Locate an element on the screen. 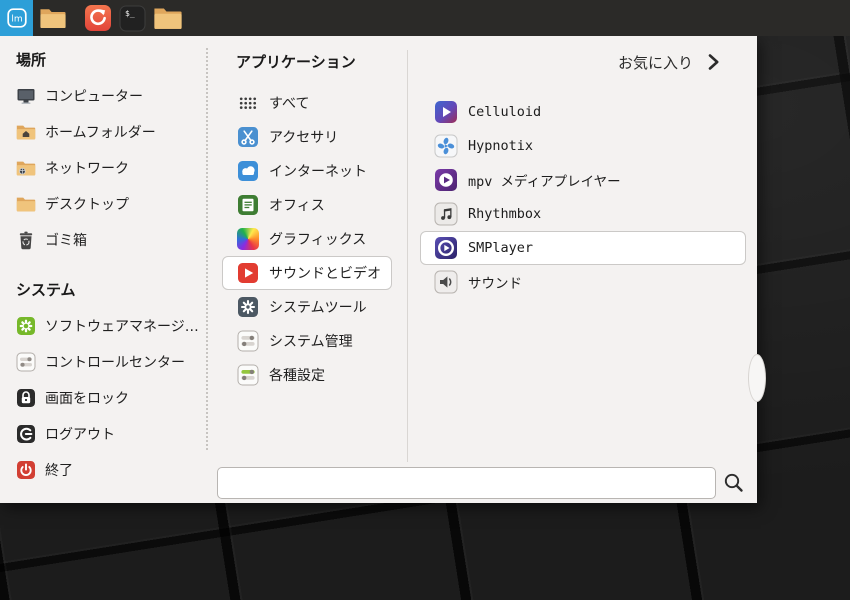 The image size is (850, 600). files-launcher-button is located at coordinates (168, 18).